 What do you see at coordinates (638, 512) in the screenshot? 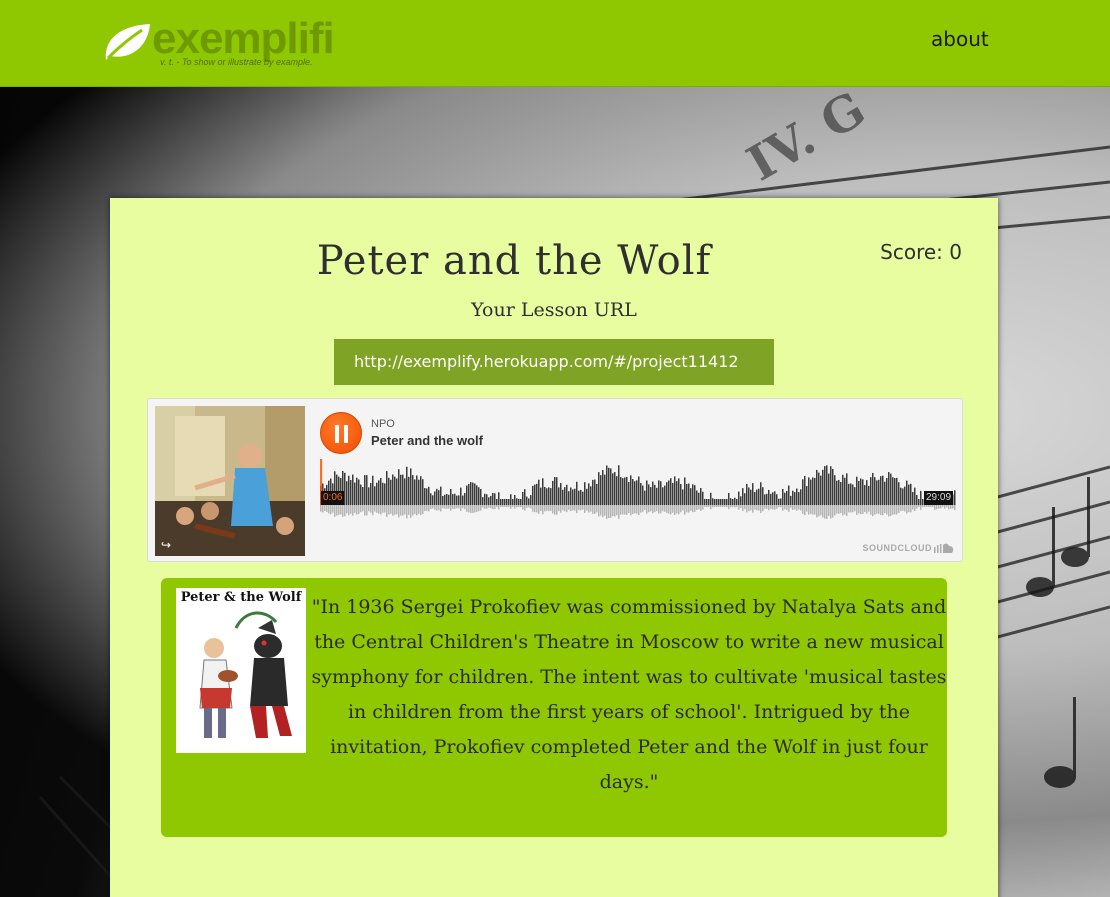
I see `waveform-reflection` at bounding box center [638, 512].